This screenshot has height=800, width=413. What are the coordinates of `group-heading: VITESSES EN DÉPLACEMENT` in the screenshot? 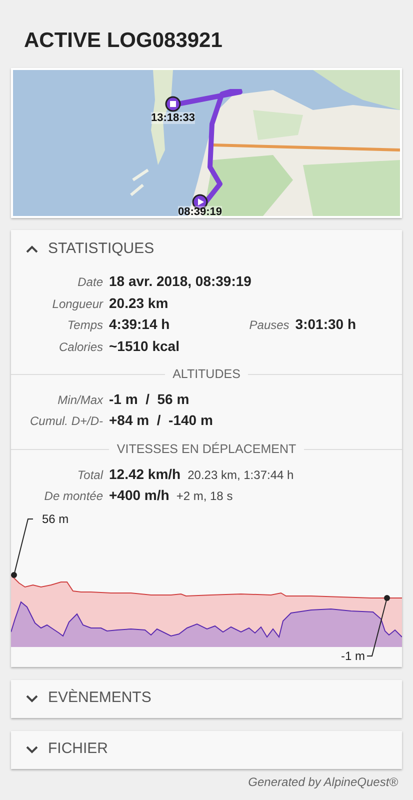 It's located at (206, 449).